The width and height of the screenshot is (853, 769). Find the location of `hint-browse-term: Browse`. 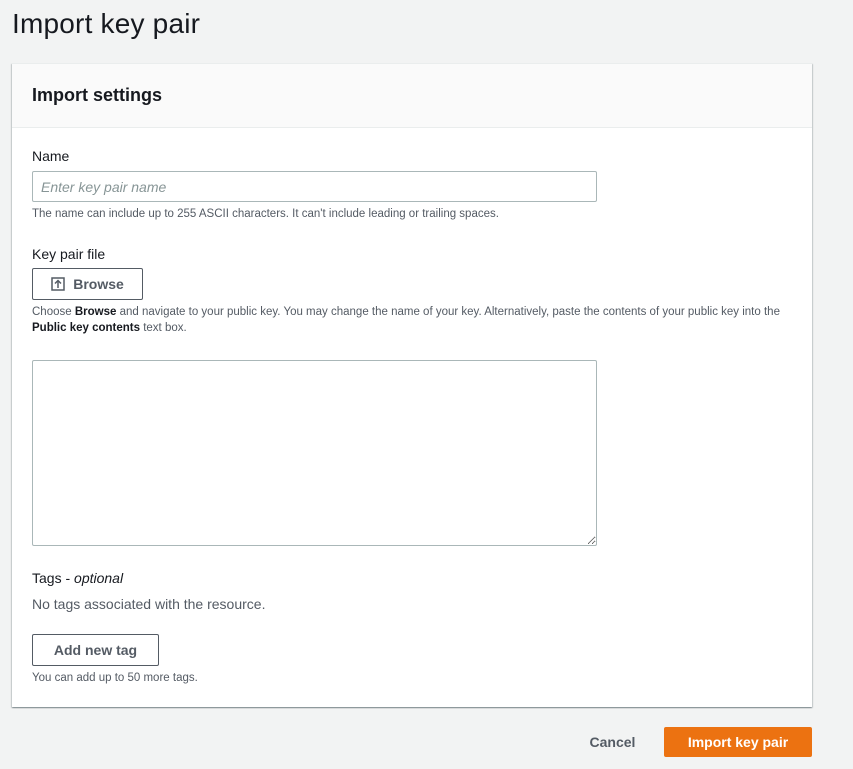

hint-browse-term: Browse is located at coordinates (95, 312).